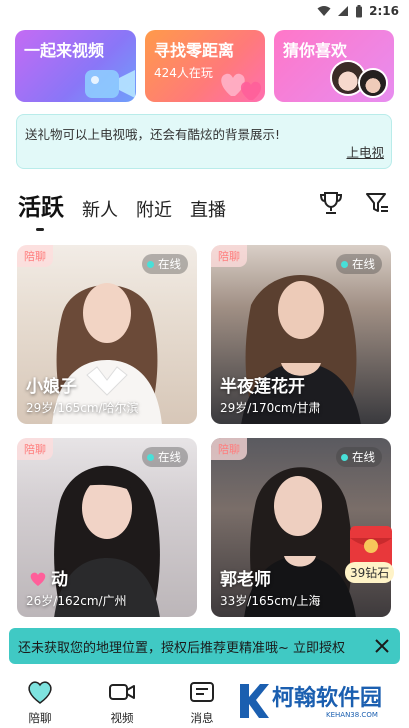  Describe the element at coordinates (181, 646) in the screenshot. I see `location-prompt-text: 还未获取您的地理位置，授权后推荐更精准哦~ 立即授权` at that location.